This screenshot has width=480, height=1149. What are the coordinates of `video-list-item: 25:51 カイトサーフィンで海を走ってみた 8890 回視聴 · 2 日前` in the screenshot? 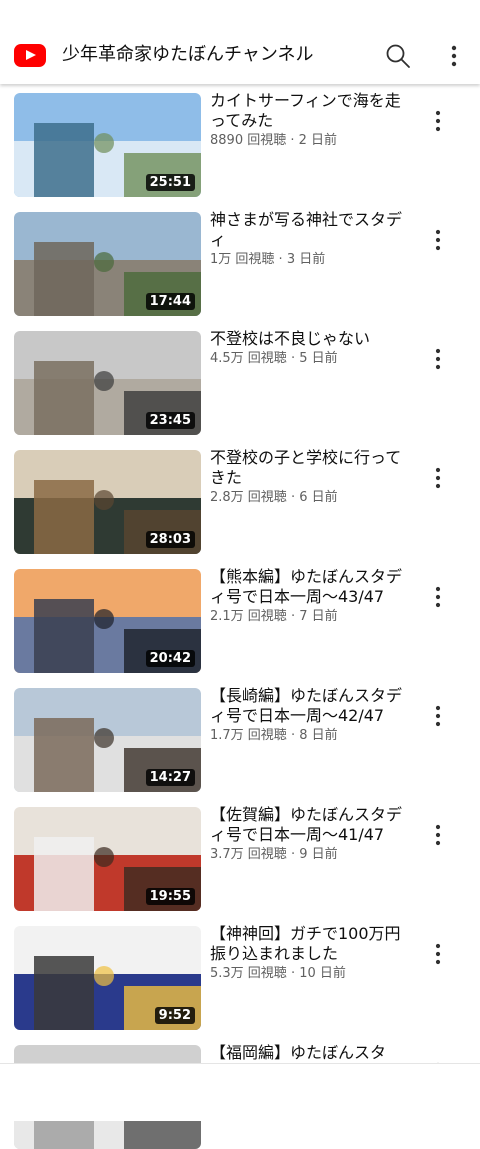 It's located at (240, 144).